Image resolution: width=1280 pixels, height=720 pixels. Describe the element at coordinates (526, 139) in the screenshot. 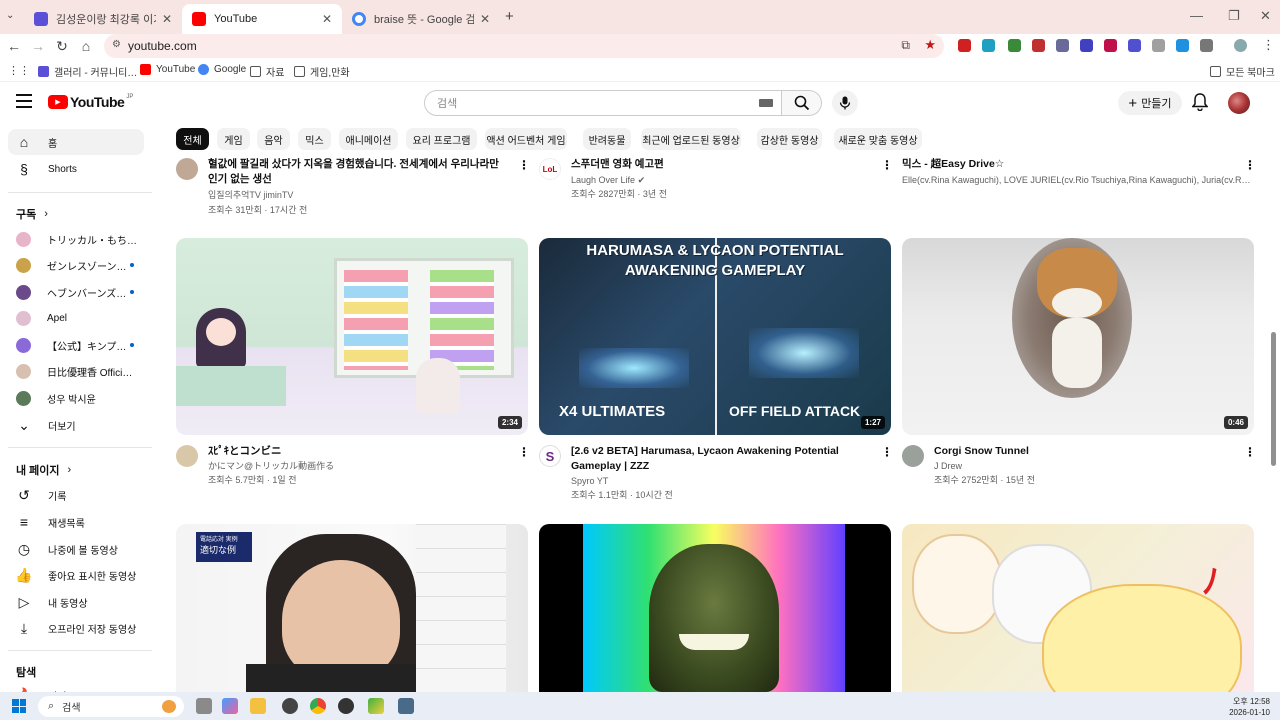

I see `chip-action-adventure: 액션 어드벤처 게임` at that location.